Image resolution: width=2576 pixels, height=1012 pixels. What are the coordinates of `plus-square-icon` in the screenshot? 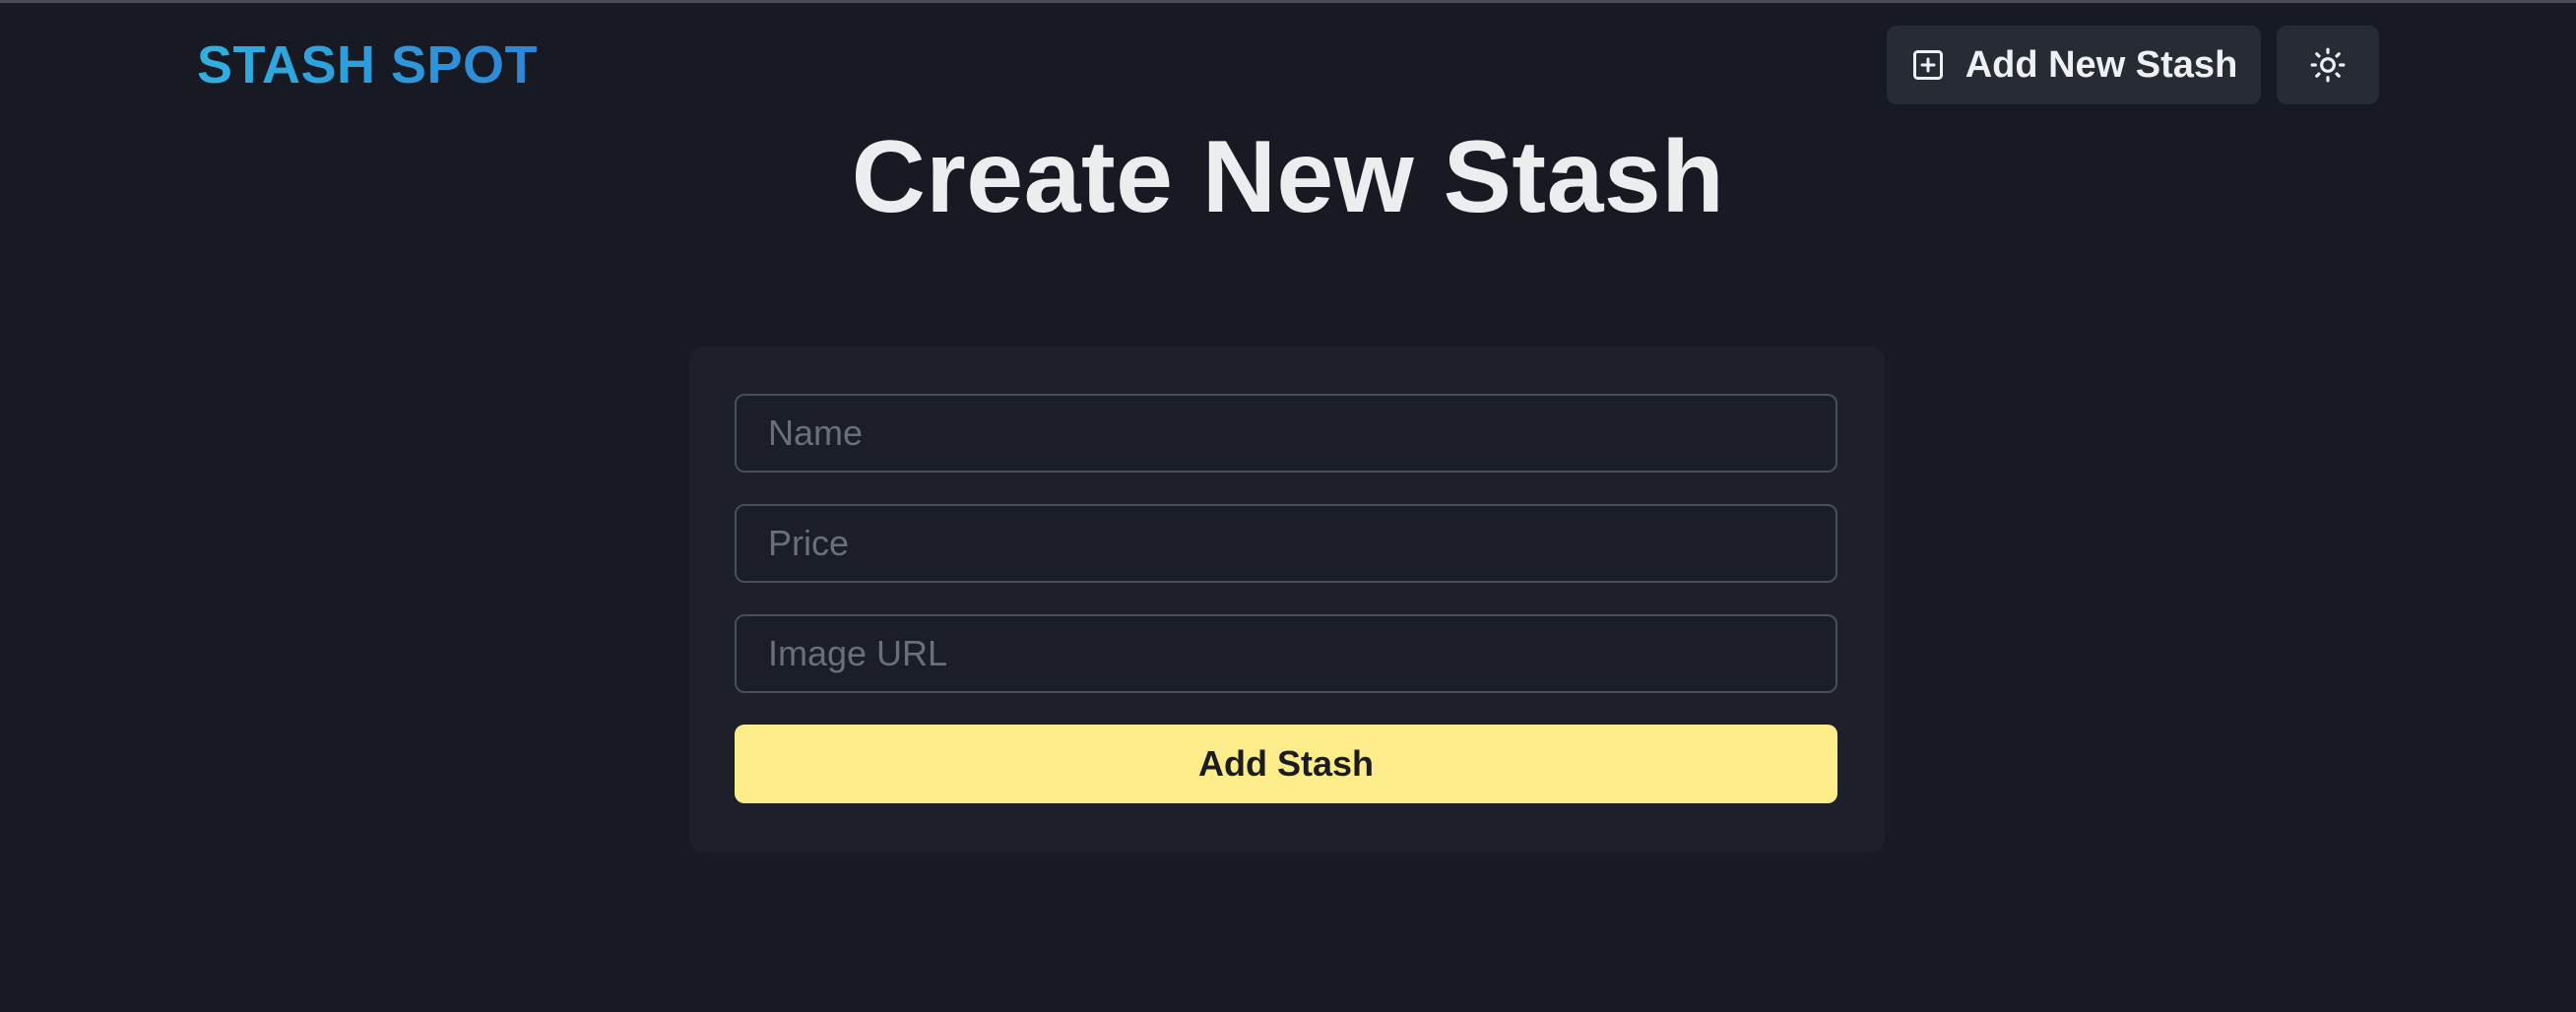 It's located at (1928, 65).